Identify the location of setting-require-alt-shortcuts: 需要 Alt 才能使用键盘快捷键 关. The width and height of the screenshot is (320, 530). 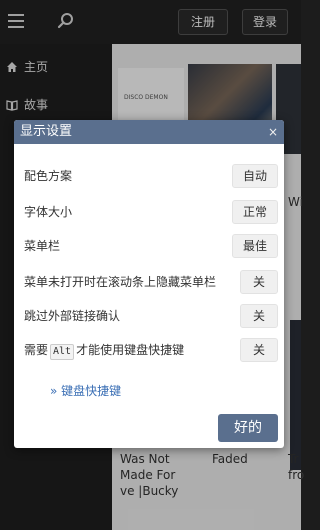
(151, 350).